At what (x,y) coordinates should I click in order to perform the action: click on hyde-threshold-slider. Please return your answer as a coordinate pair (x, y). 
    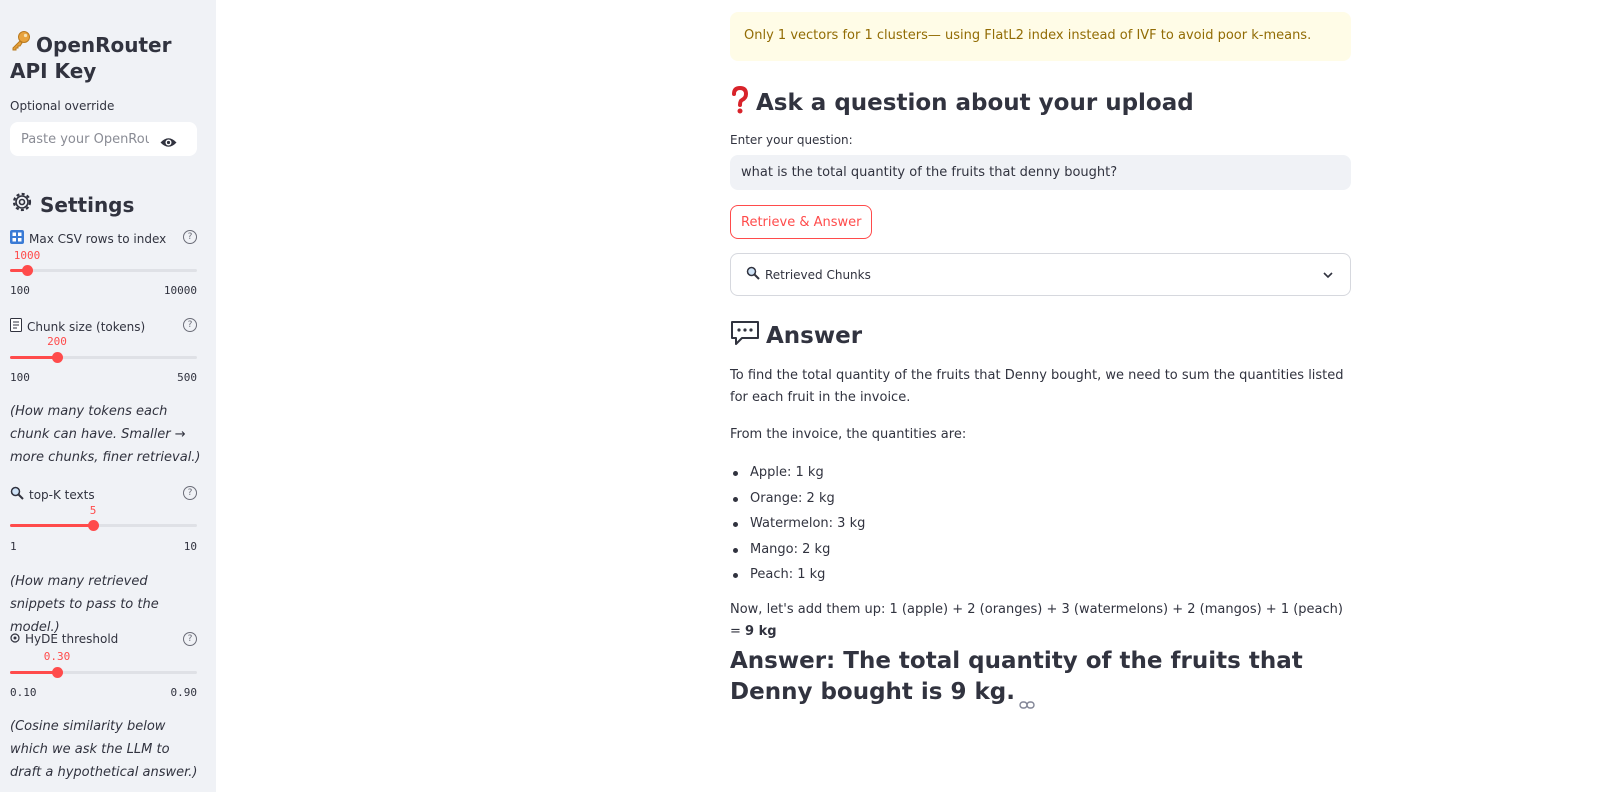
    Looking at the image, I should click on (103, 672).